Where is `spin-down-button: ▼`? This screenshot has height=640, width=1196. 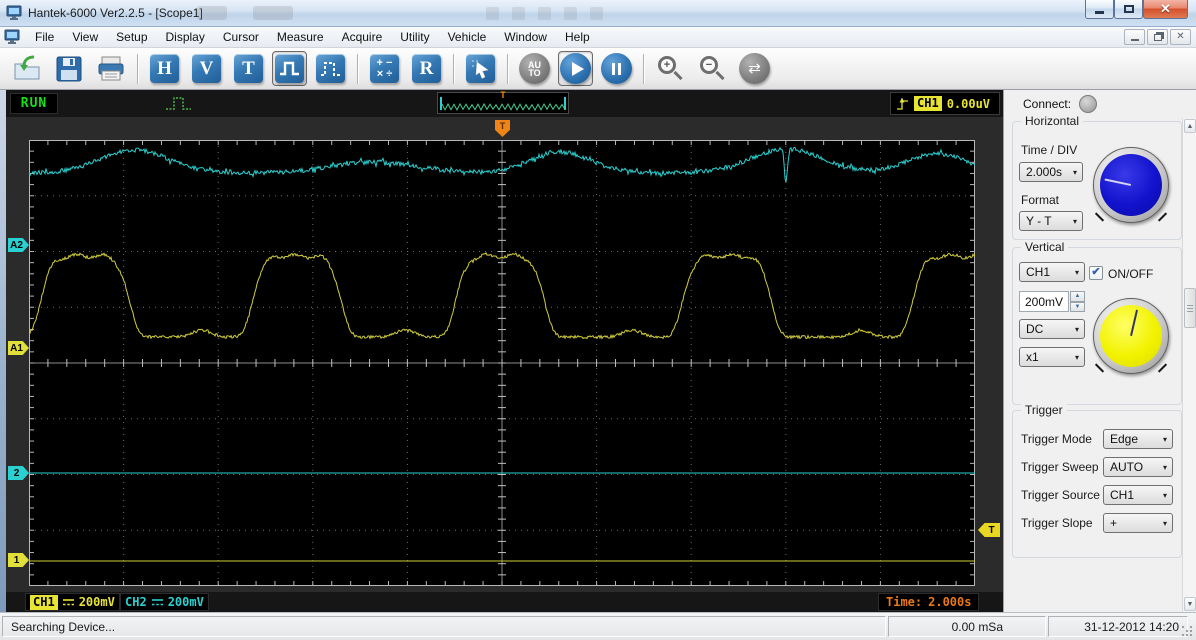
spin-down-button: ▼ is located at coordinates (1077, 306).